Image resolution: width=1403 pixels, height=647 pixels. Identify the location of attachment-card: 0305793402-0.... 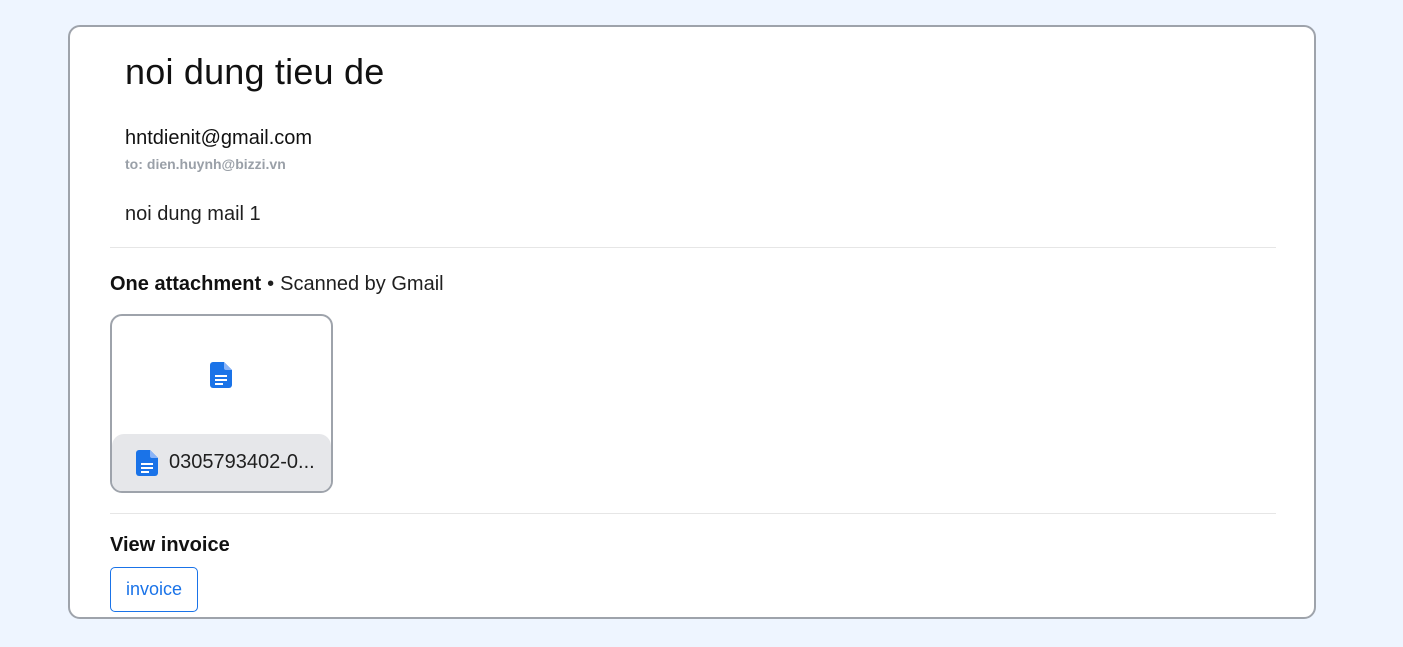
(221, 403).